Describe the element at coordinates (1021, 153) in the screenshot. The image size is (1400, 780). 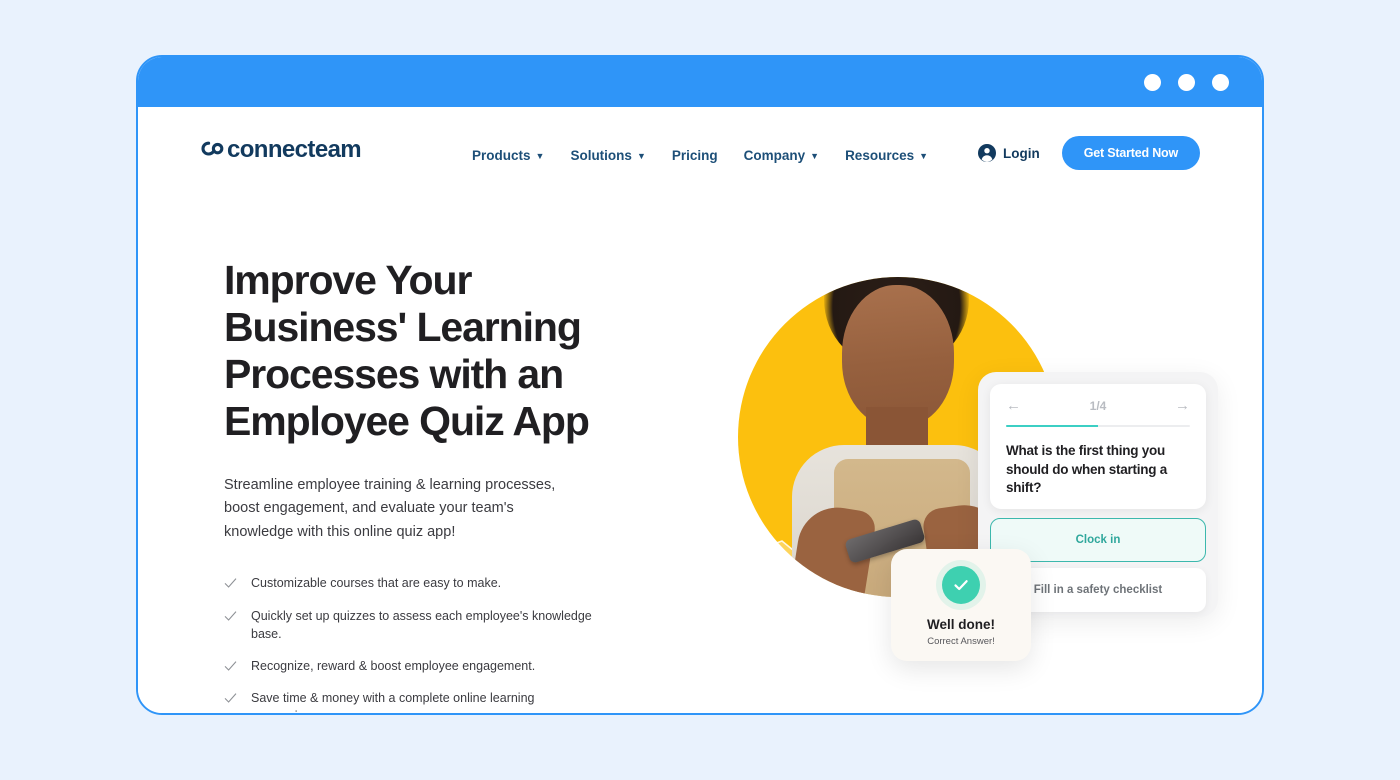
I see `login-label: Login` at that location.